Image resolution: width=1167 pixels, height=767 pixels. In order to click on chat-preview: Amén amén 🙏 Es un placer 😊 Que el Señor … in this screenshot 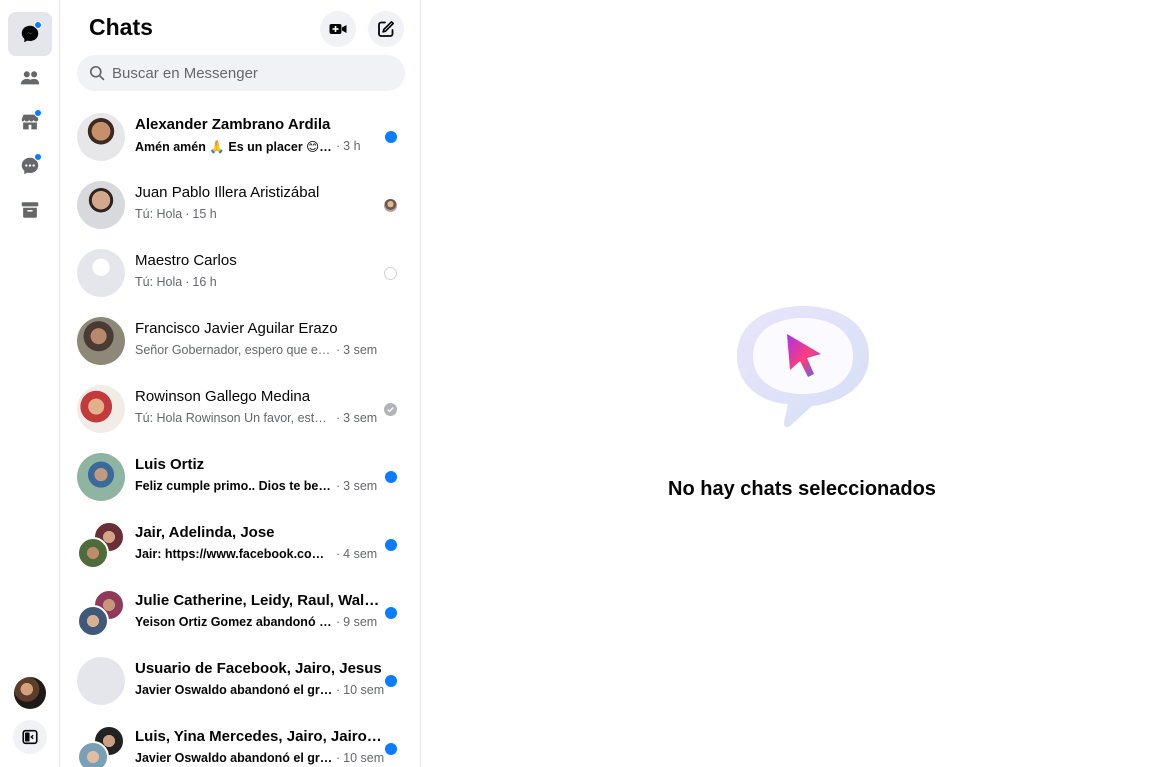, I will do `click(260, 147)`.